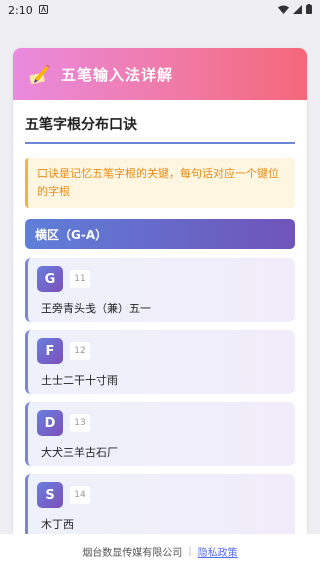 The image size is (320, 568). Describe the element at coordinates (117, 74) in the screenshot. I see `page-title: 五笔输入法详解` at that location.